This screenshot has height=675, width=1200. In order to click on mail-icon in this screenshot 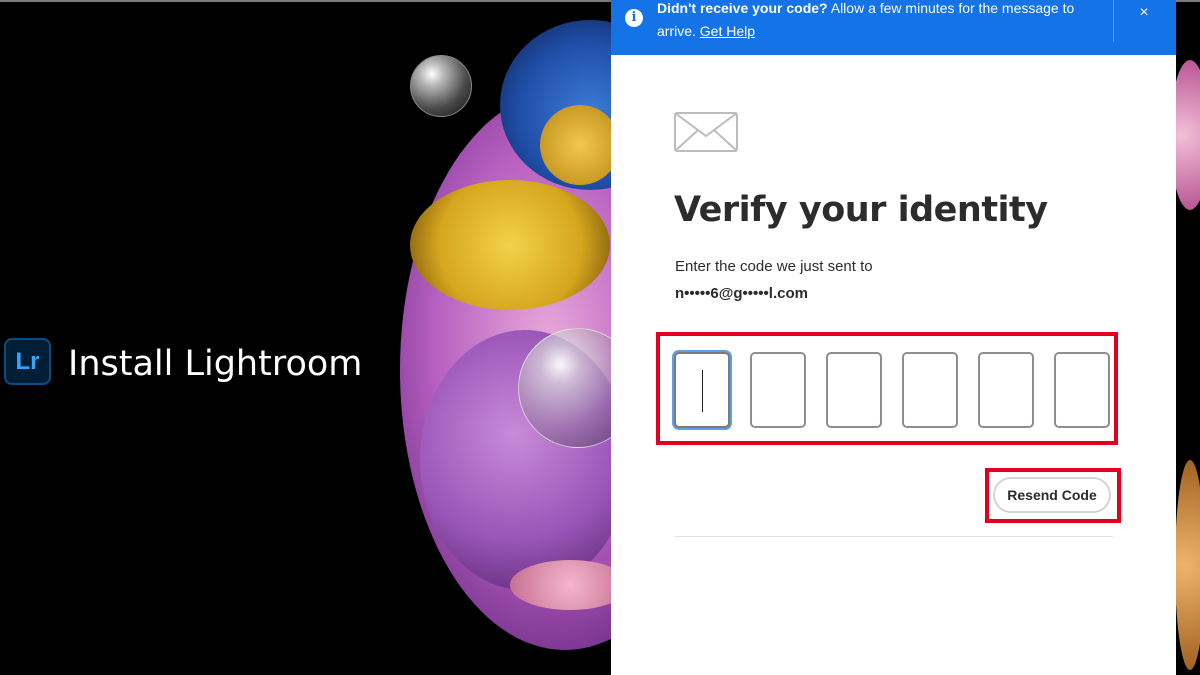, I will do `click(706, 132)`.